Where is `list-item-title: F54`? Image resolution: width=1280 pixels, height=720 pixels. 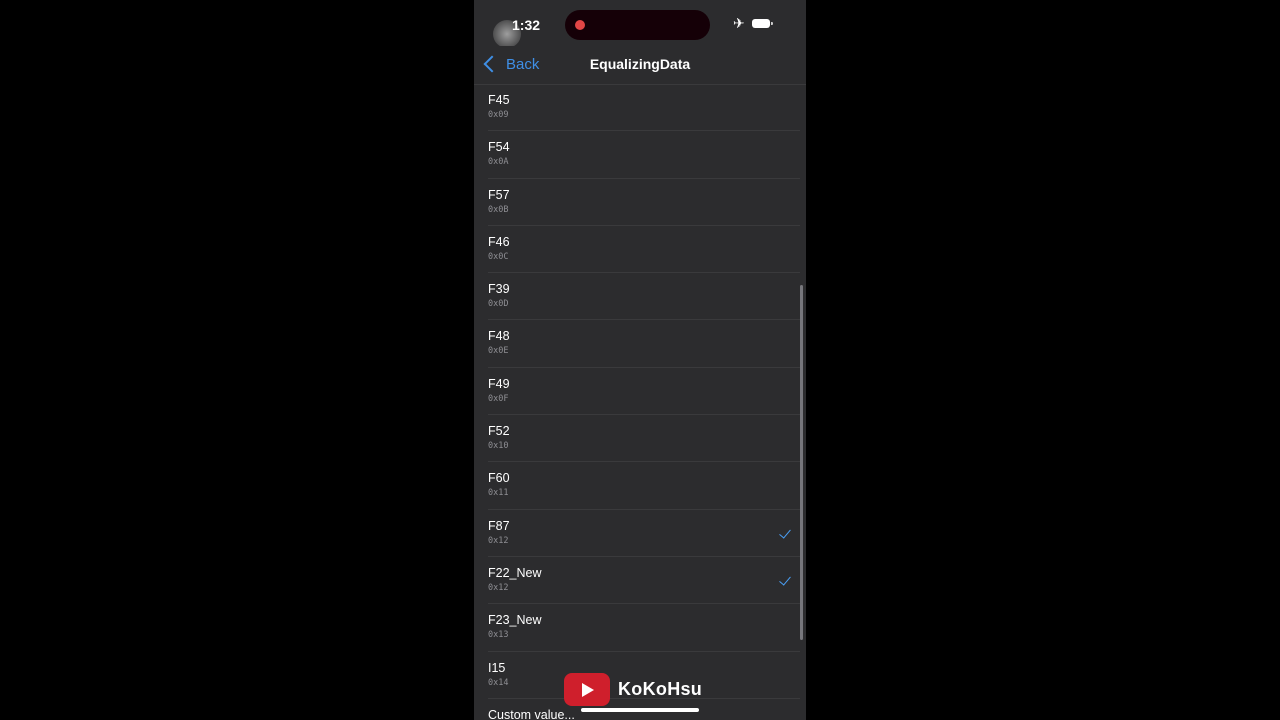 list-item-title: F54 is located at coordinates (499, 147).